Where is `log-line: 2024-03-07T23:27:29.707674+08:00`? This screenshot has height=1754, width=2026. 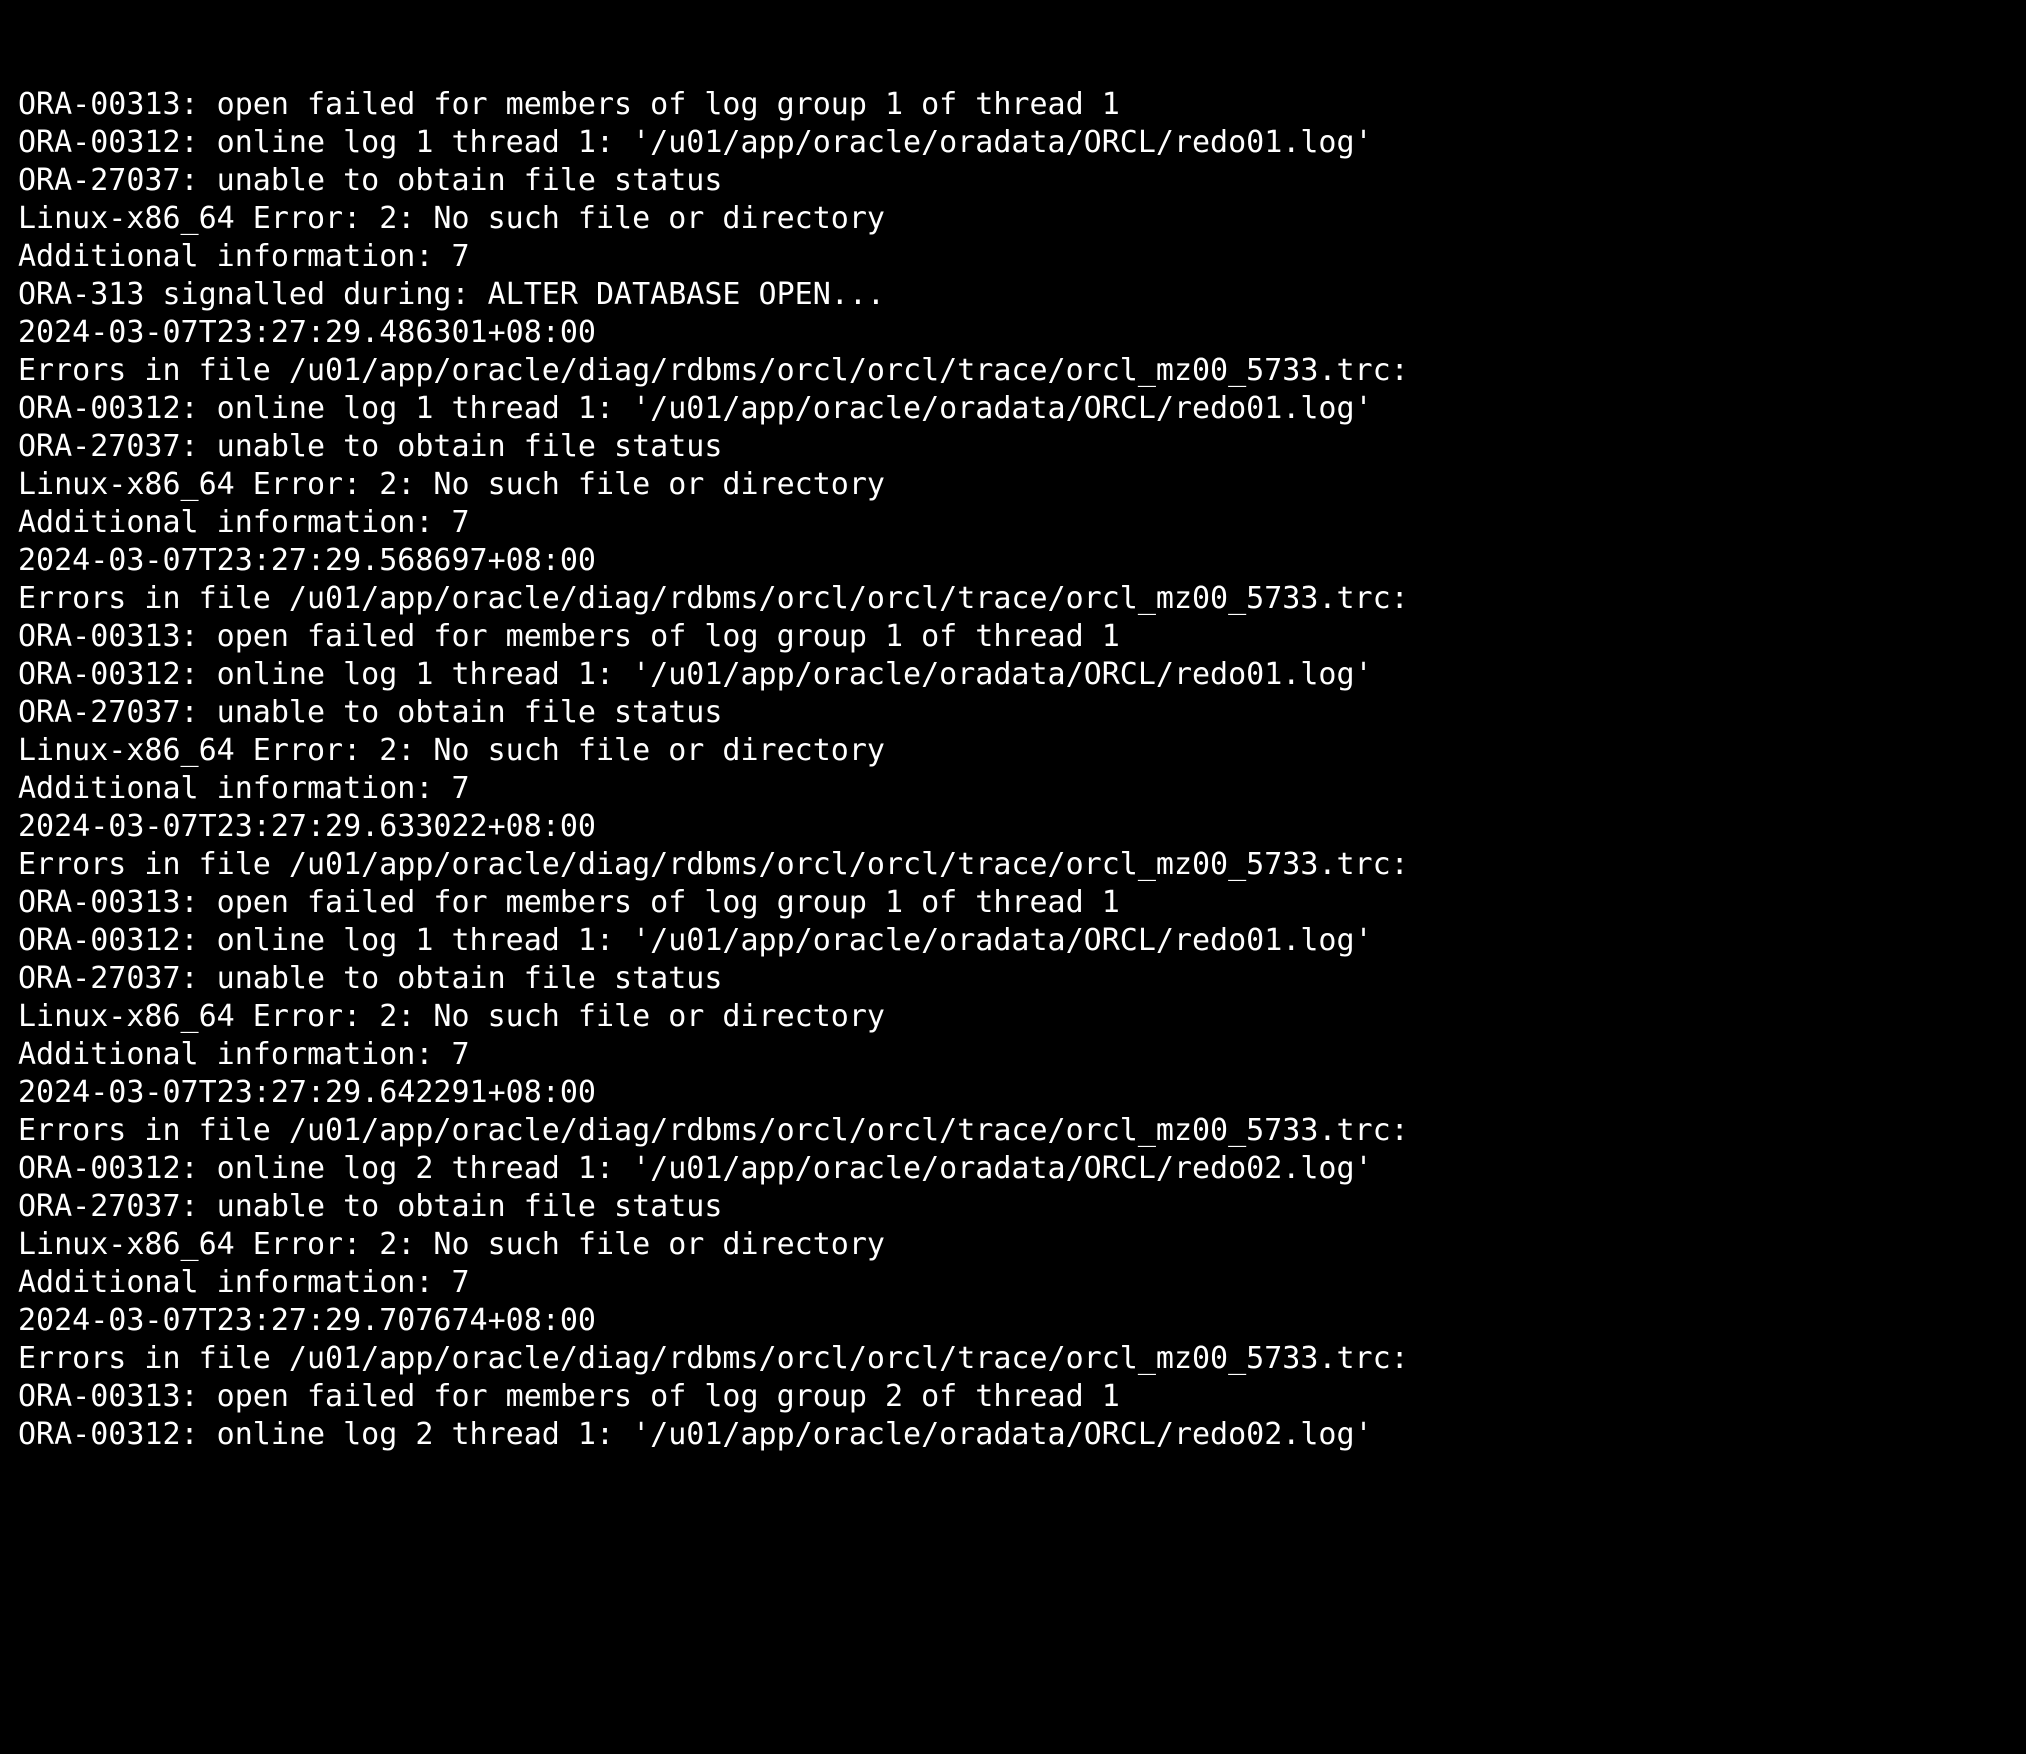
log-line: 2024-03-07T23:27:29.707674+08:00 is located at coordinates (307, 1320).